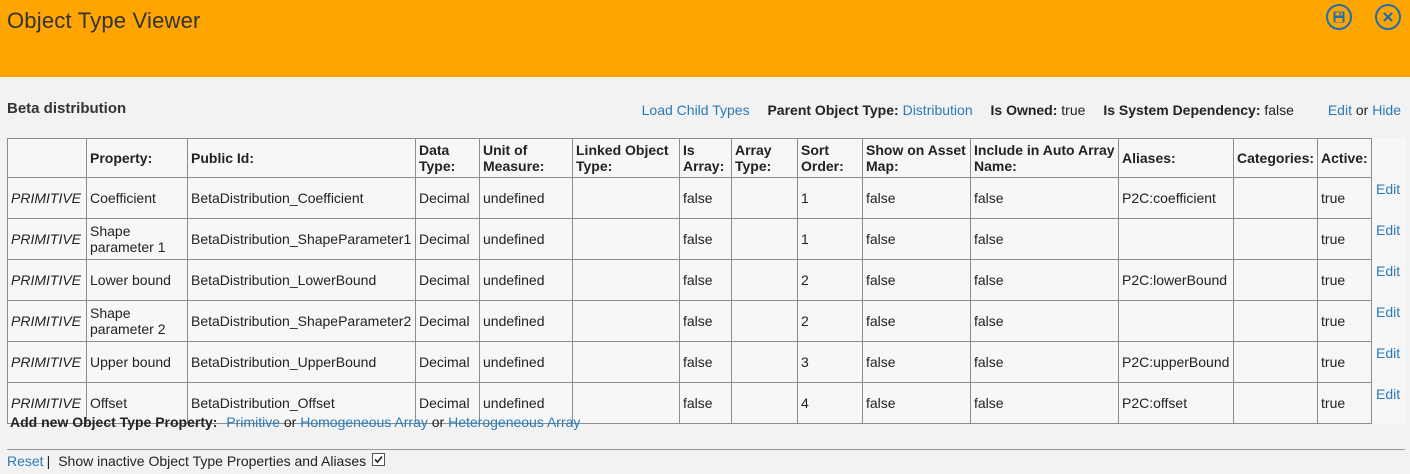 This screenshot has height=474, width=1410. I want to click on load-child-types-link: Load Child Types, so click(696, 110).